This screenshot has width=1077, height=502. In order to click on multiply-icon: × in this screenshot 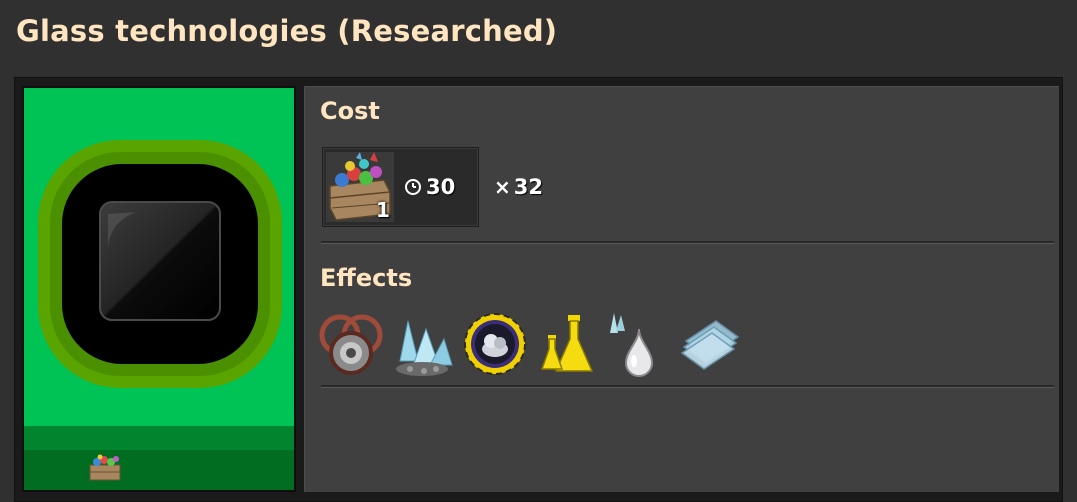, I will do `click(502, 187)`.